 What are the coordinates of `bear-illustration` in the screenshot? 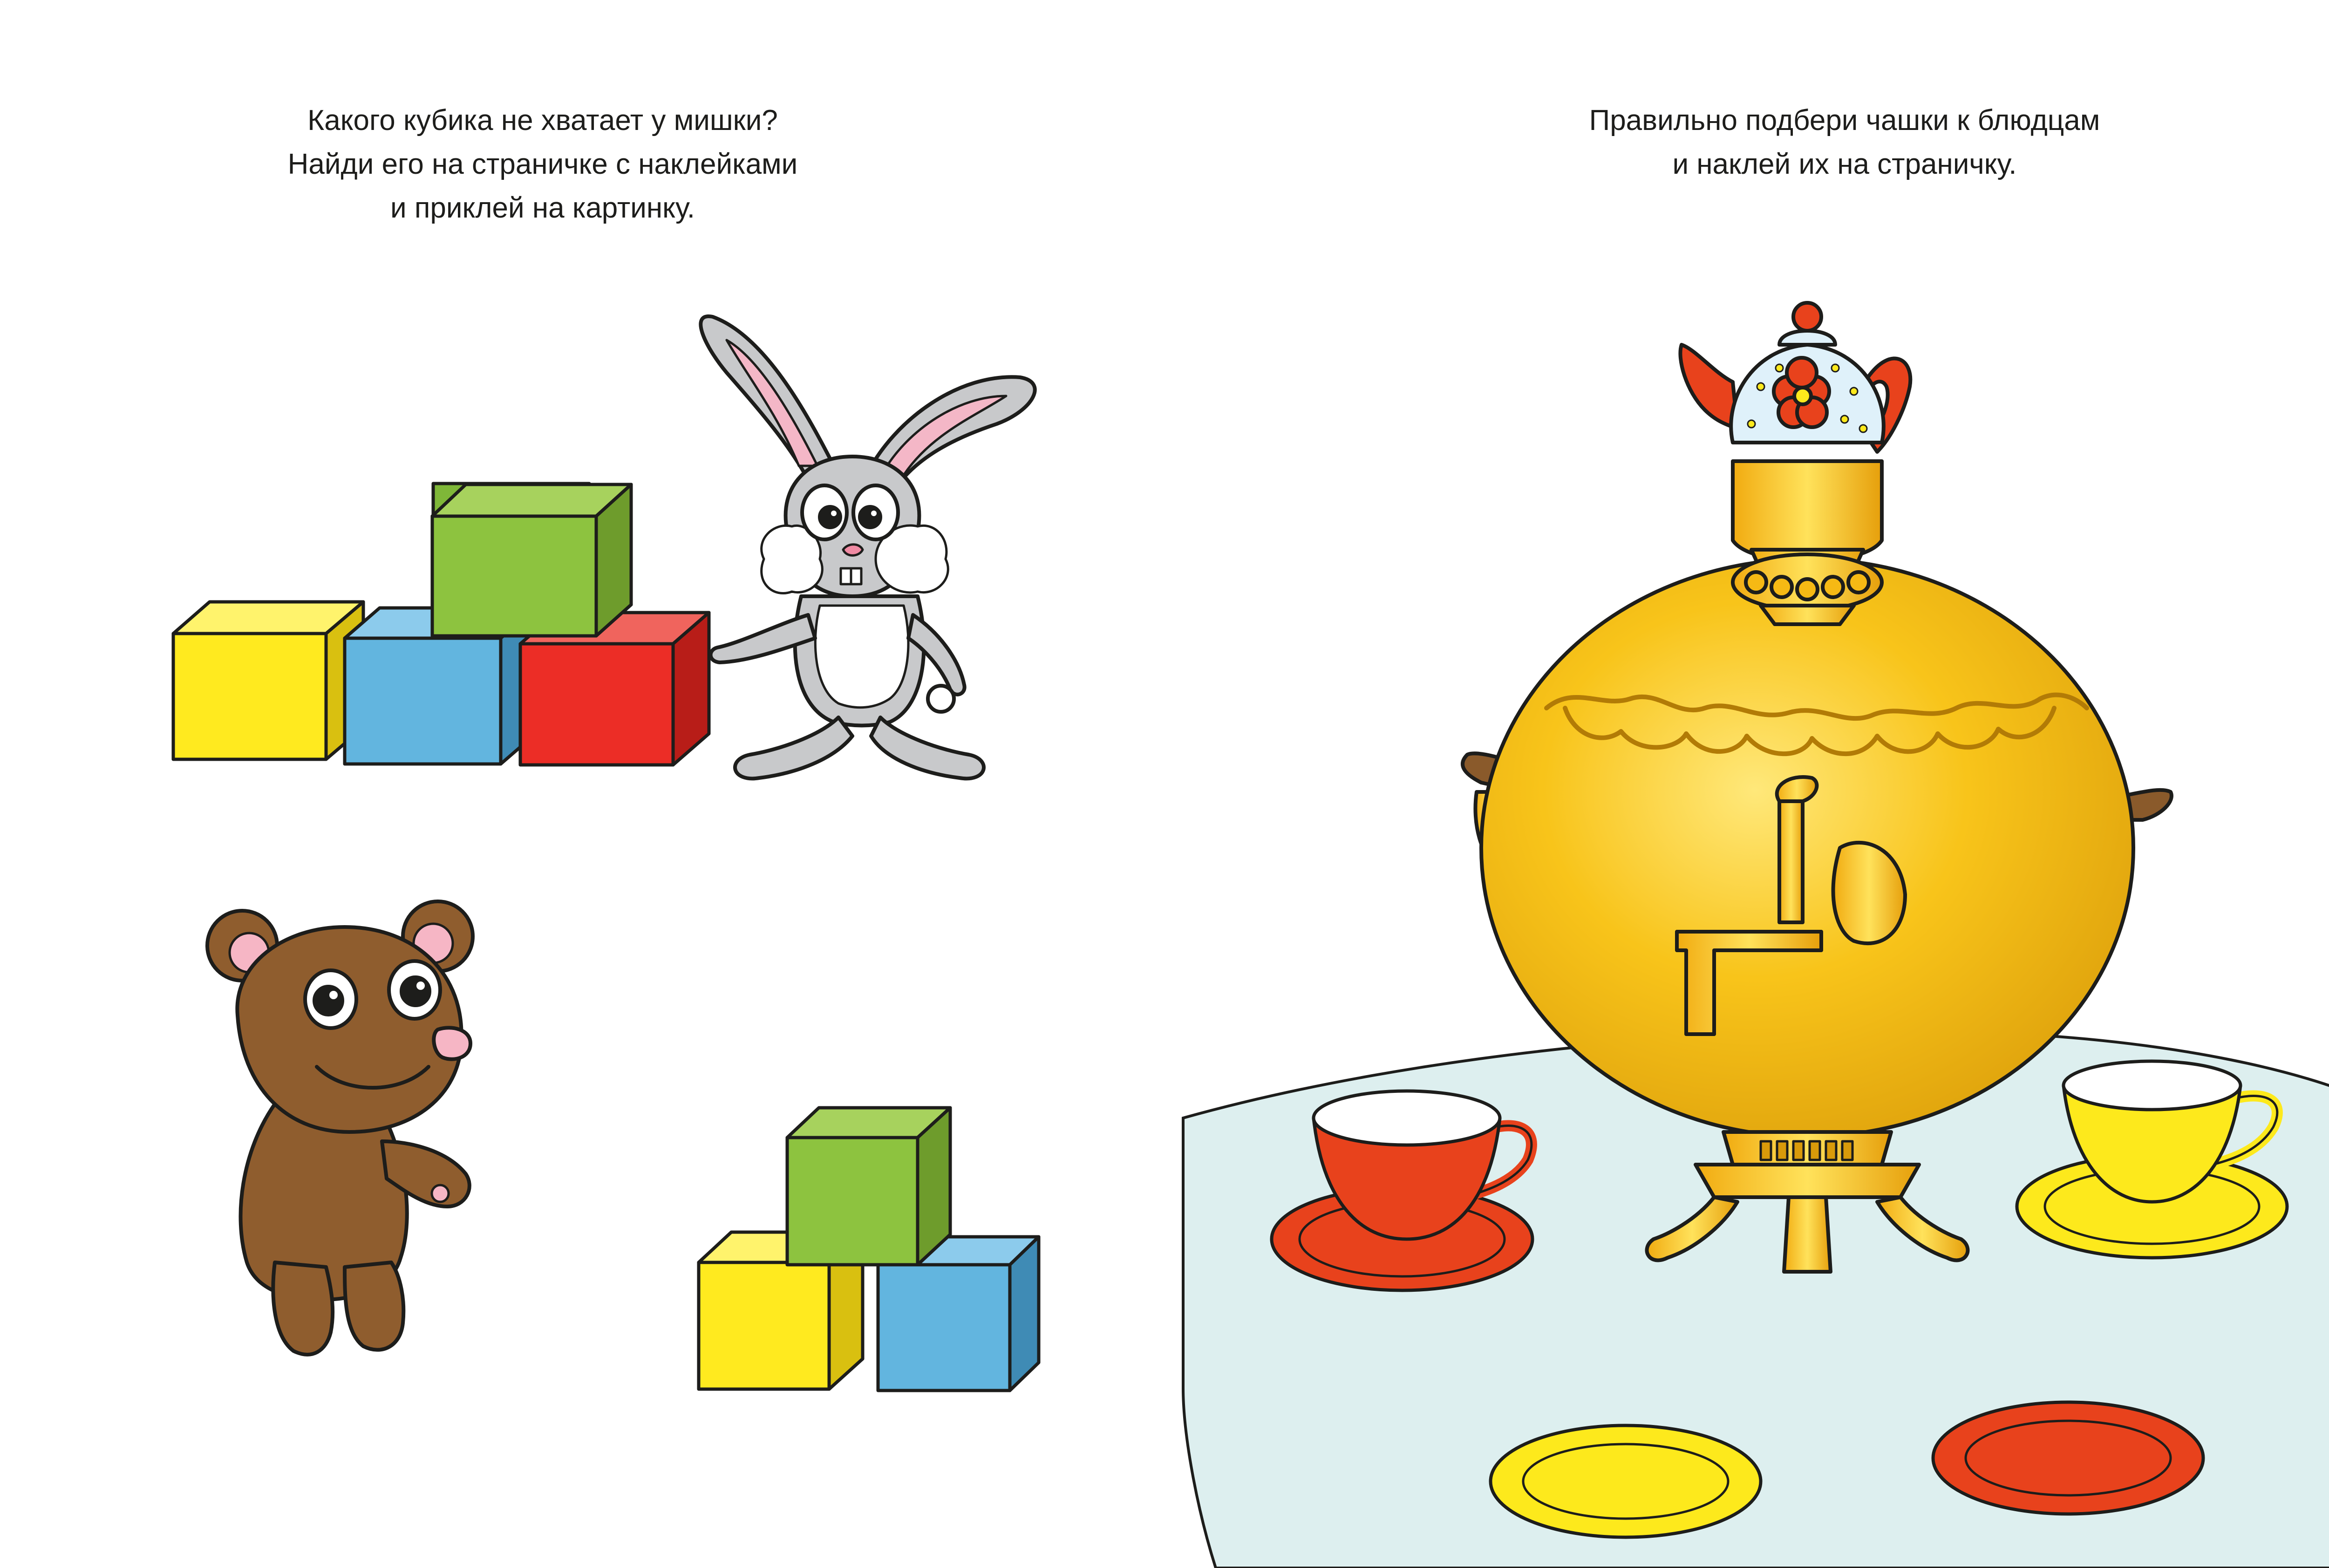 It's located at (340, 1128).